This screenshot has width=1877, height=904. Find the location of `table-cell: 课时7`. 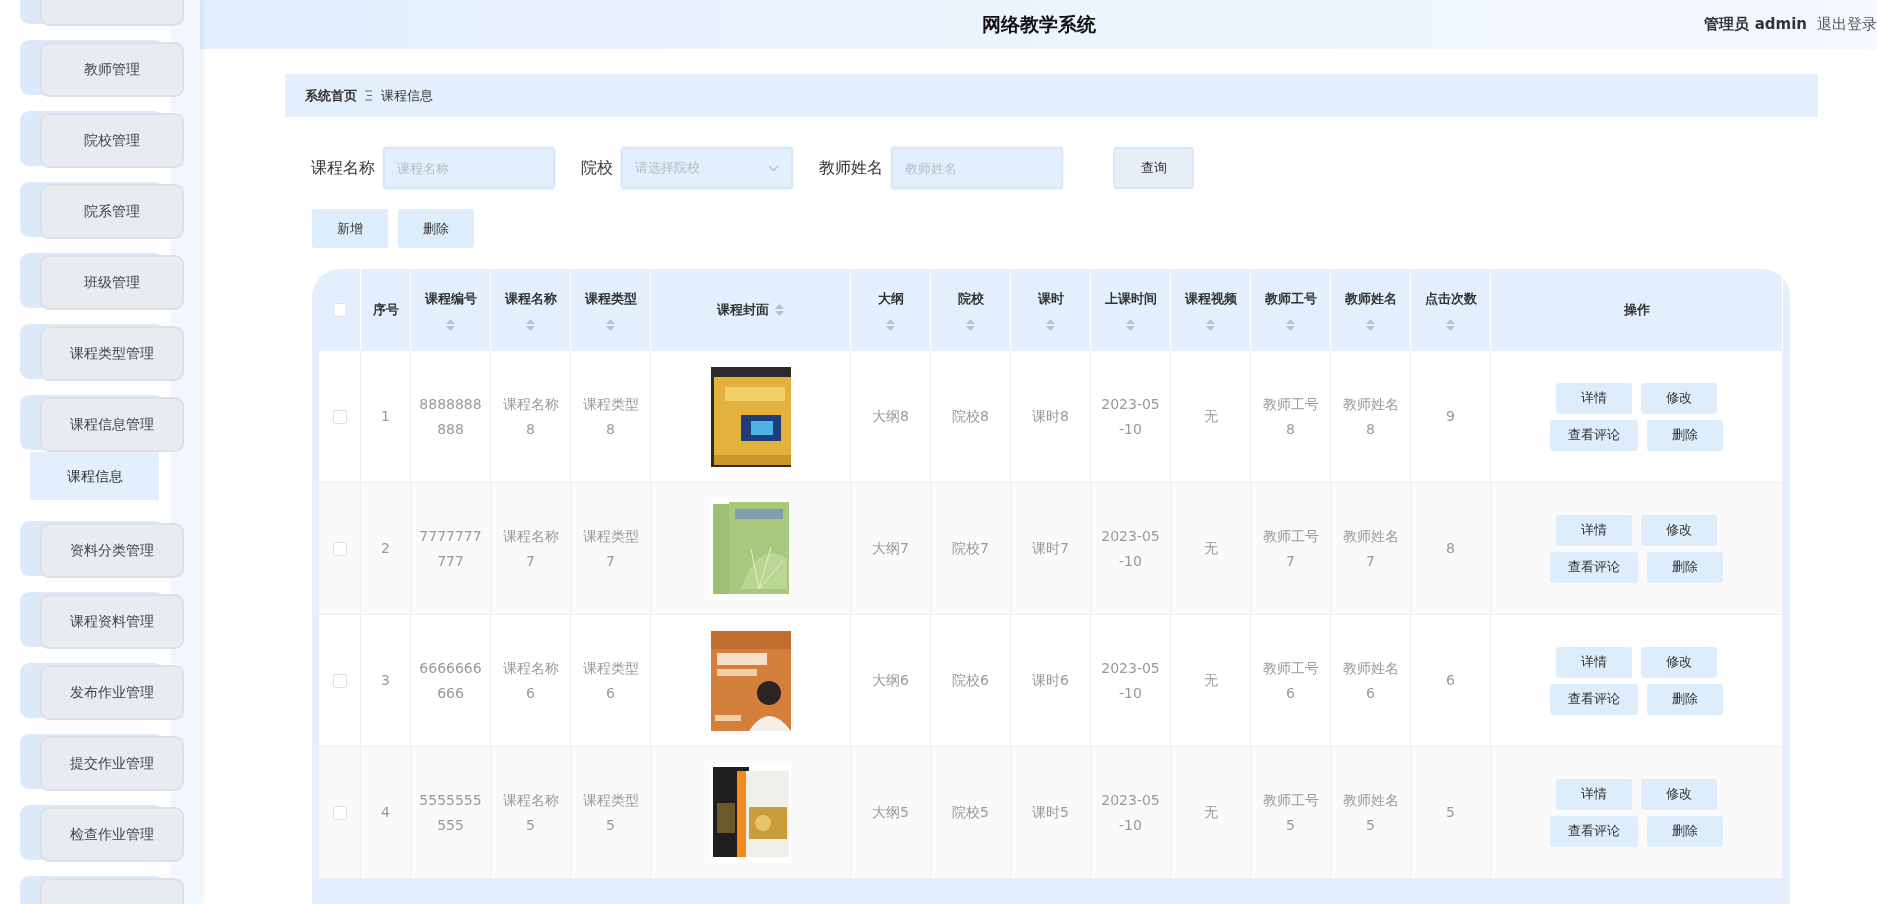

table-cell: 课时7 is located at coordinates (1051, 549).